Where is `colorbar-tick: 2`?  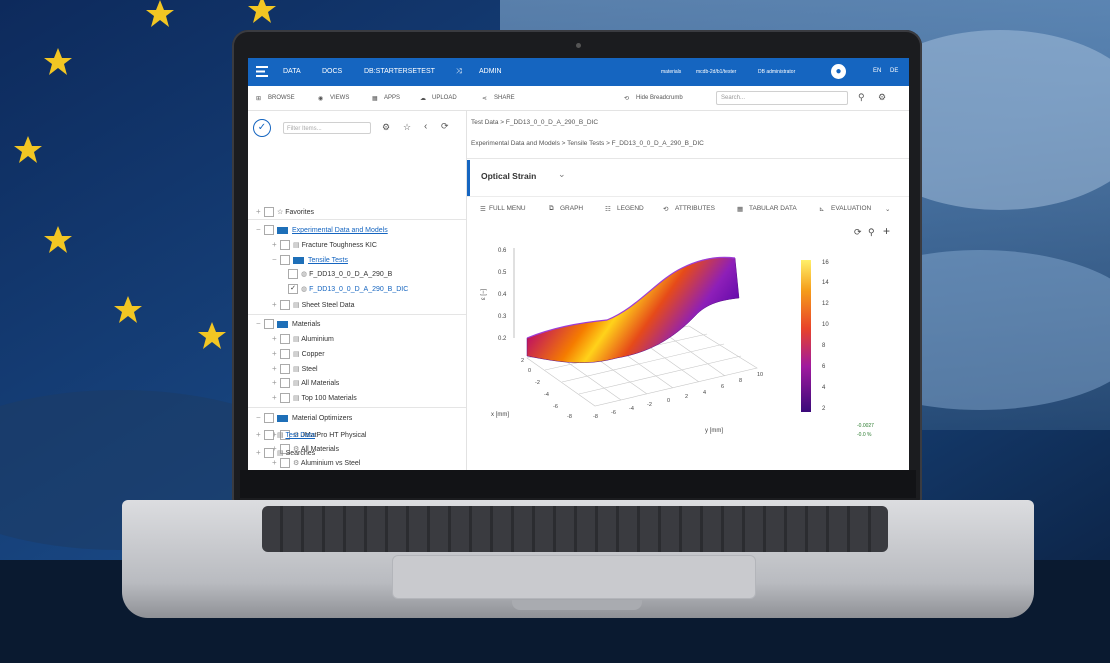 colorbar-tick: 2 is located at coordinates (824, 409).